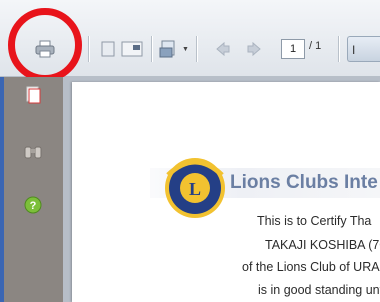 The height and width of the screenshot is (302, 380). What do you see at coordinates (314, 221) in the screenshot?
I see `document-line-1: This is to Certify Tha` at bounding box center [314, 221].